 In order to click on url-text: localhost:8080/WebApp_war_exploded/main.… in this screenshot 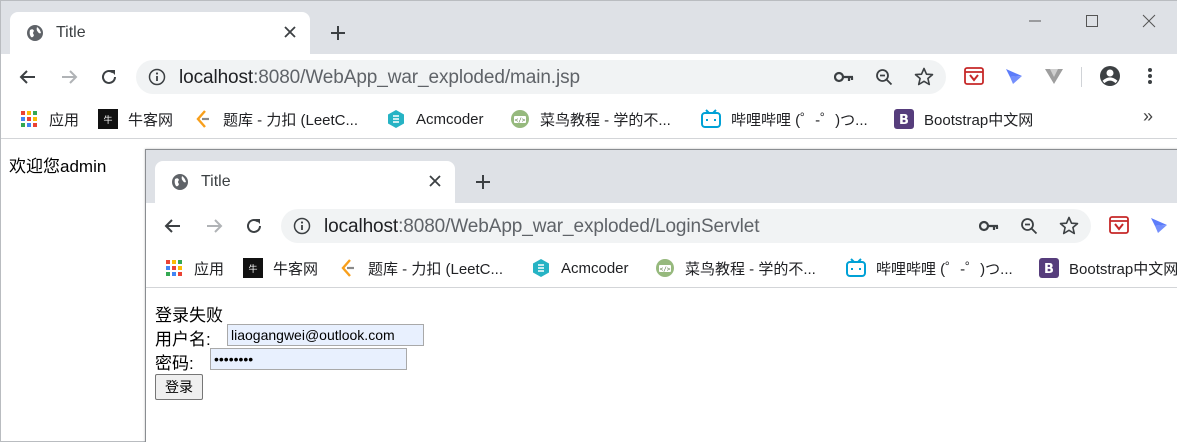, I will do `click(379, 78)`.